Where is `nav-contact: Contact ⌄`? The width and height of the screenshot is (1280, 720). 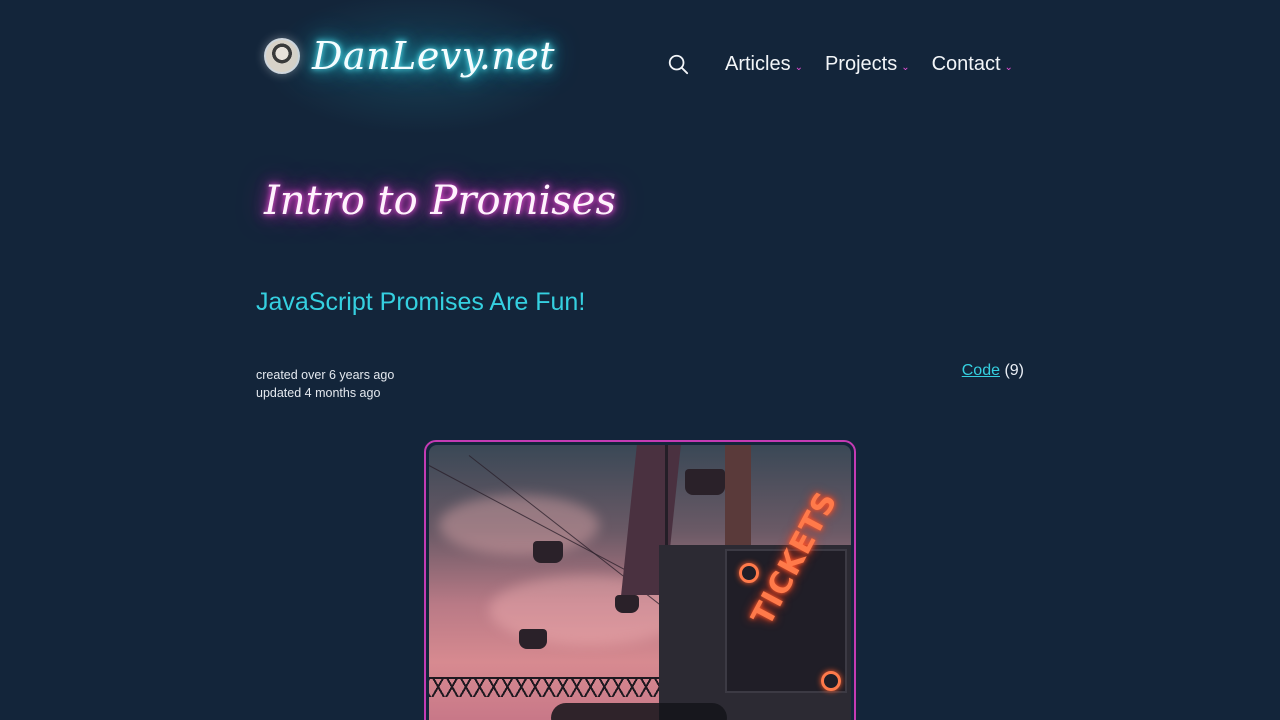
nav-contact: Contact ⌄ is located at coordinates (972, 64).